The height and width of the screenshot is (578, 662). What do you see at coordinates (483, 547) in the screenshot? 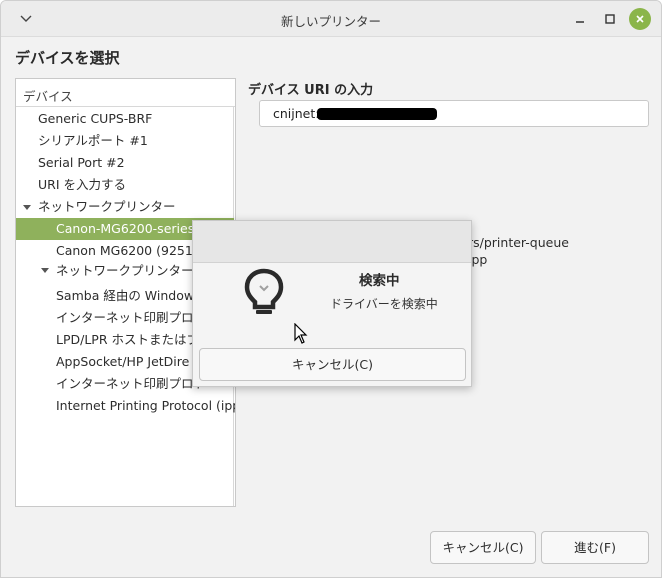
I see `cancel-button: キャンセル(C)` at bounding box center [483, 547].